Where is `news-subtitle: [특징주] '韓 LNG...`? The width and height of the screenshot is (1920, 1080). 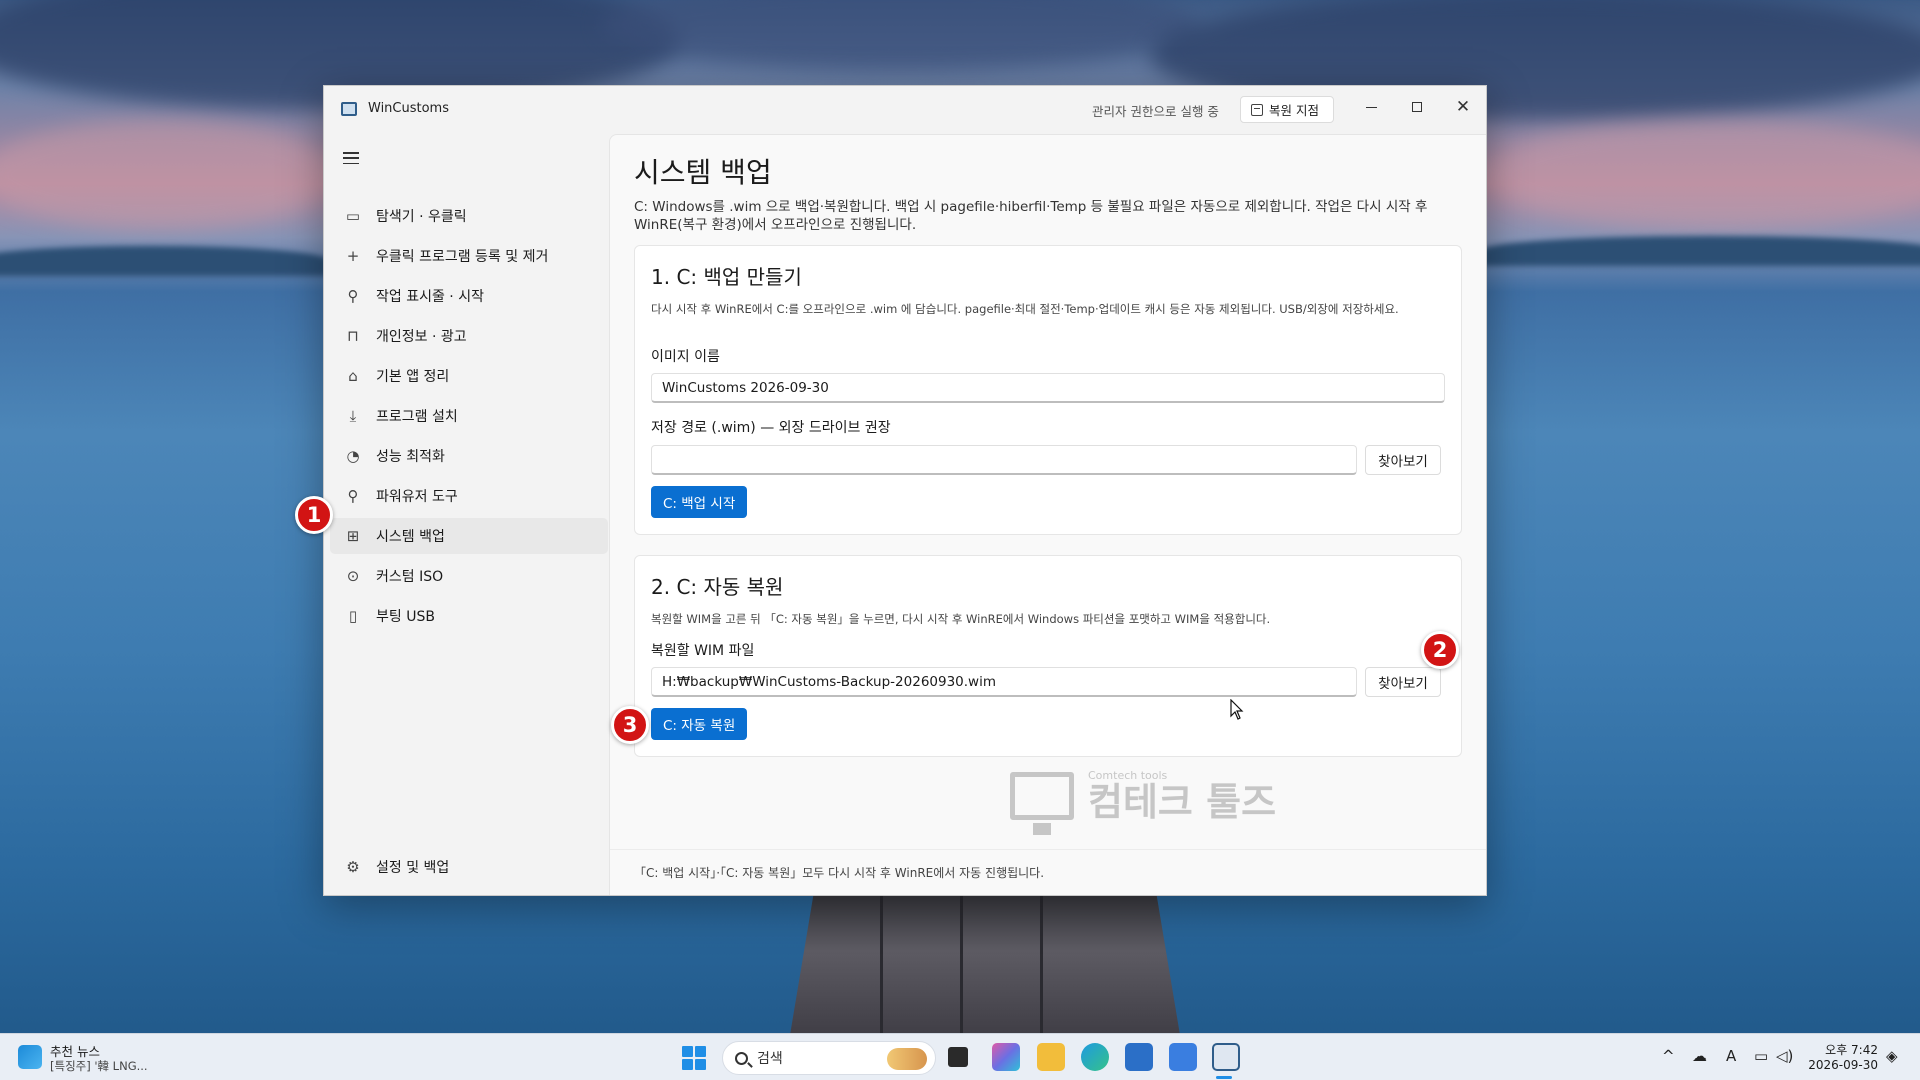 news-subtitle: [특징주] '韓 LNG... is located at coordinates (99, 1066).